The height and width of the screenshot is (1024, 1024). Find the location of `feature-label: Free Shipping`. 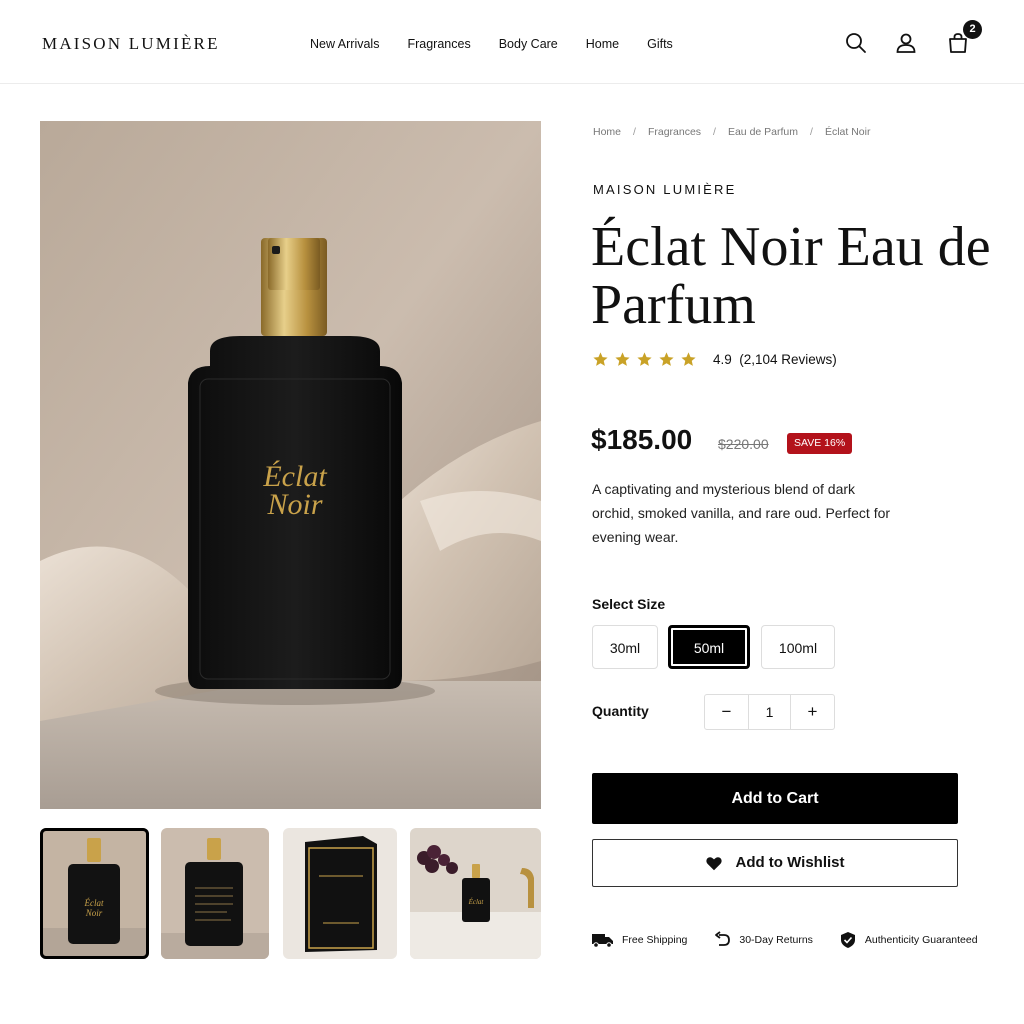

feature-label: Free Shipping is located at coordinates (655, 940).